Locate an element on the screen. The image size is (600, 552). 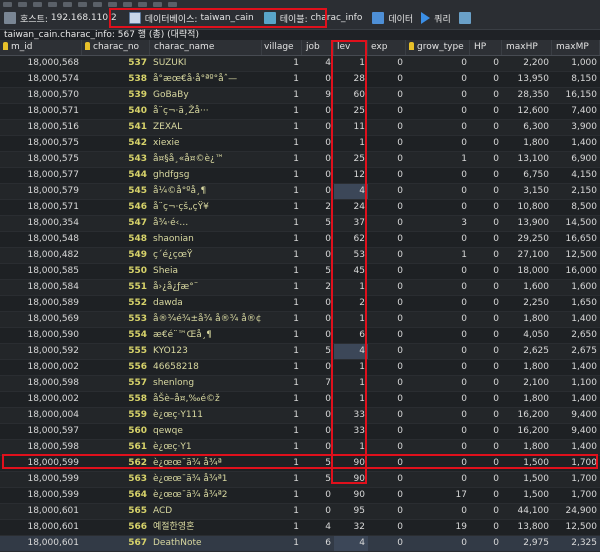
cell-m_id: 18,000,589 is located at coordinates (41, 303).